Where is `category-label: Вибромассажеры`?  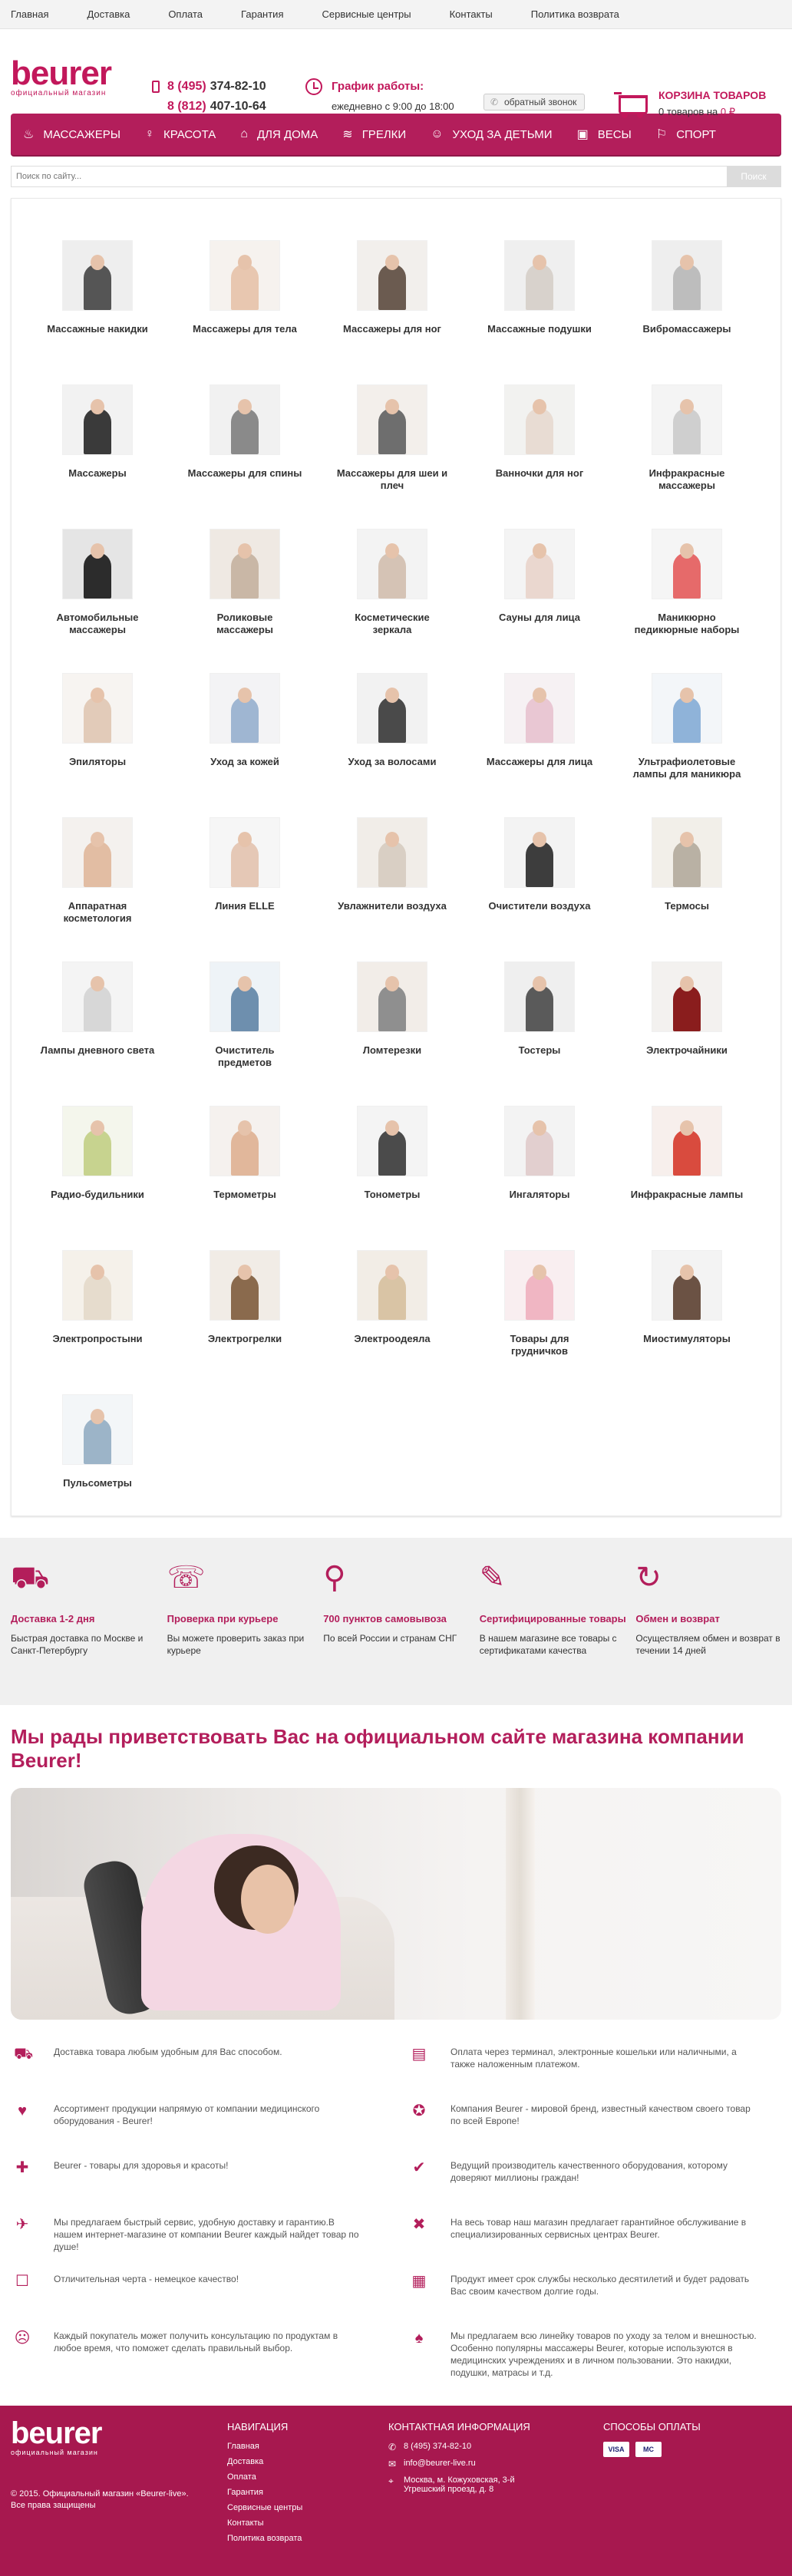
category-label: Вибромассажеры is located at coordinates (686, 329).